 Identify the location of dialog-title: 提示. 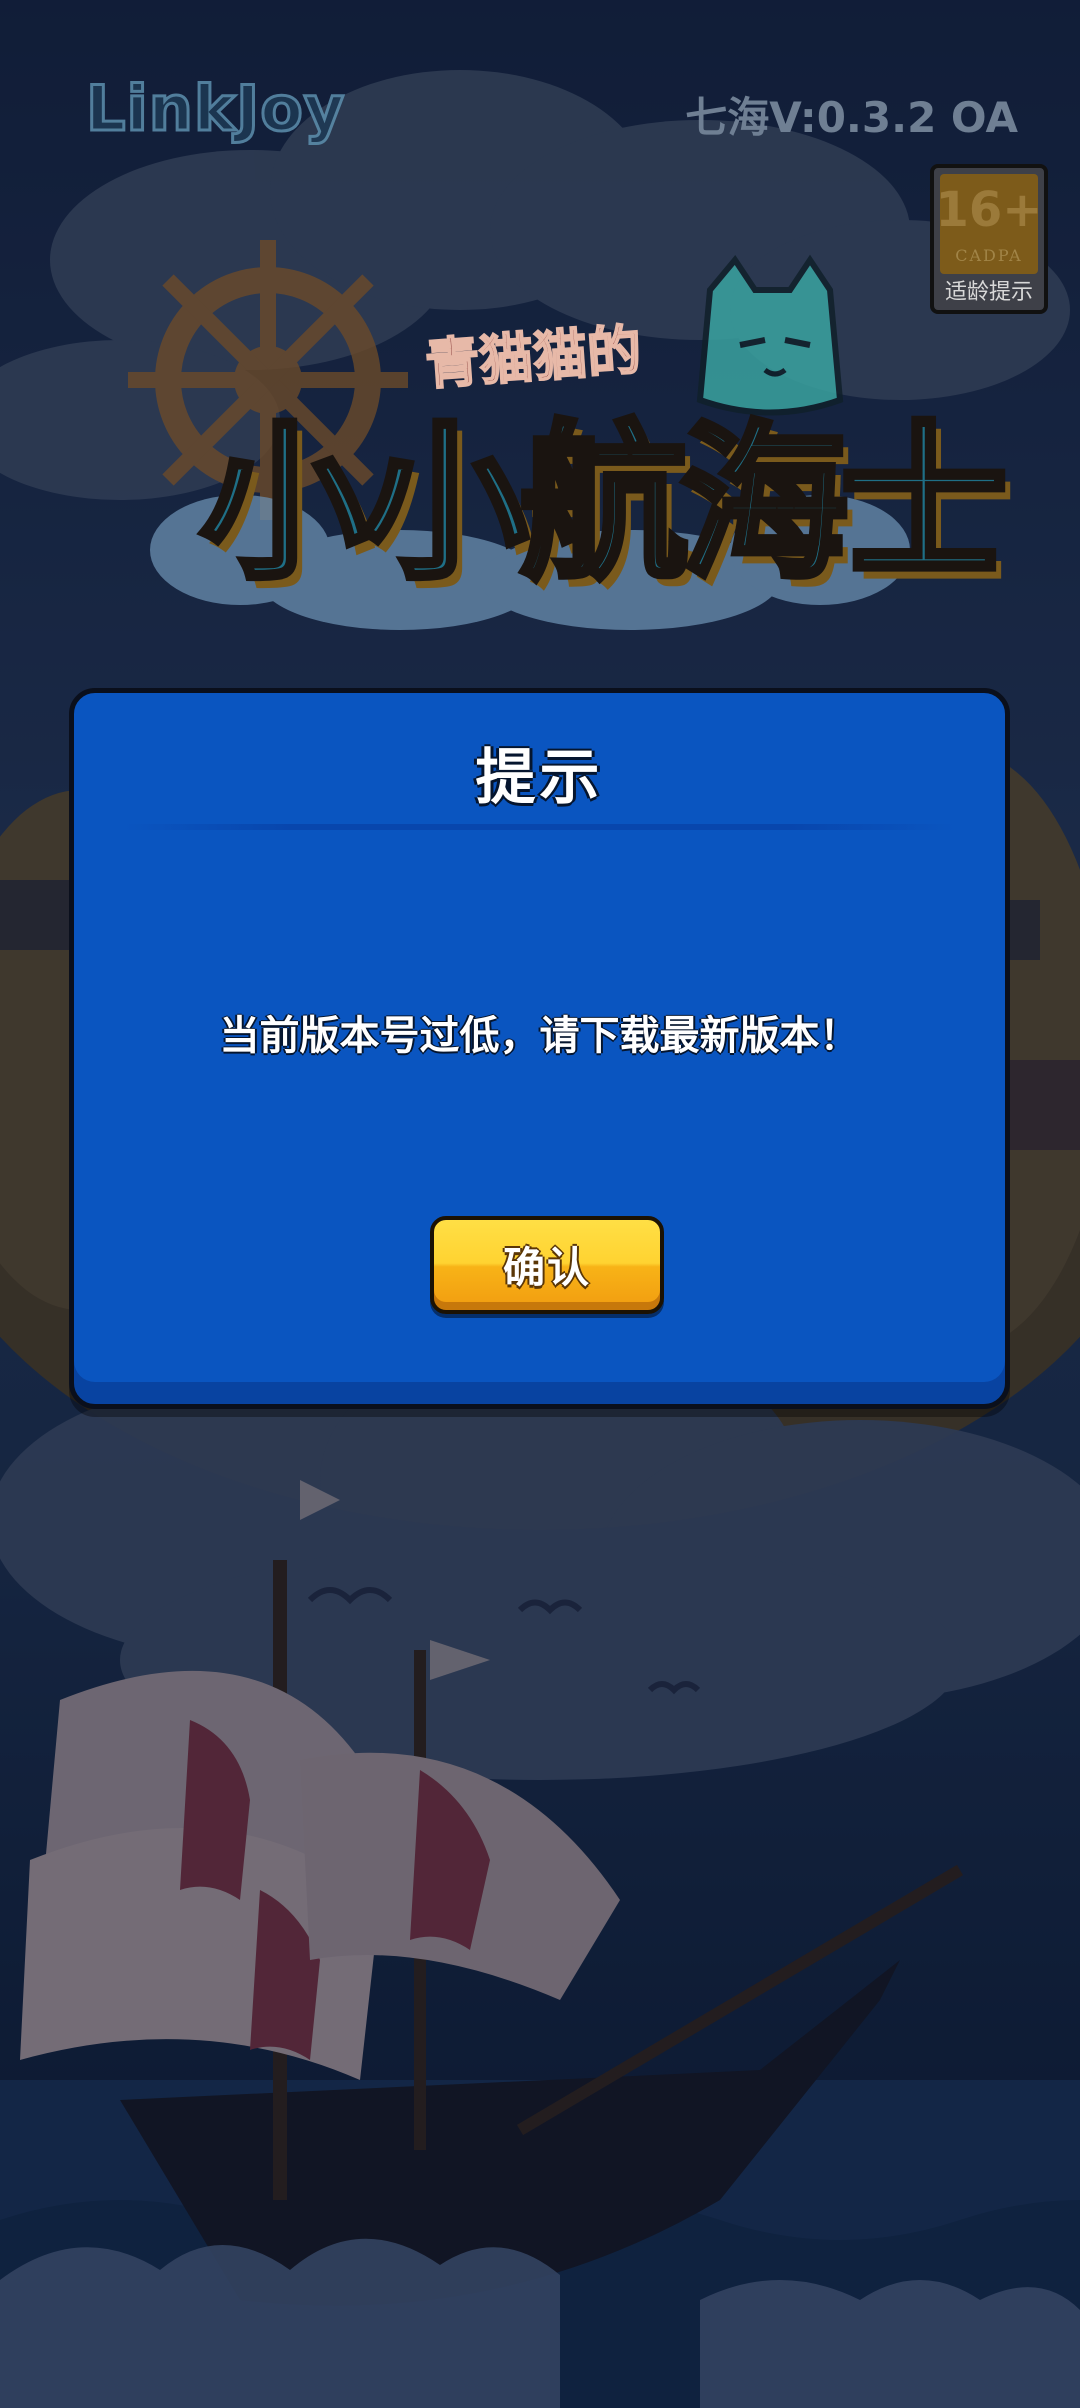
(539, 778).